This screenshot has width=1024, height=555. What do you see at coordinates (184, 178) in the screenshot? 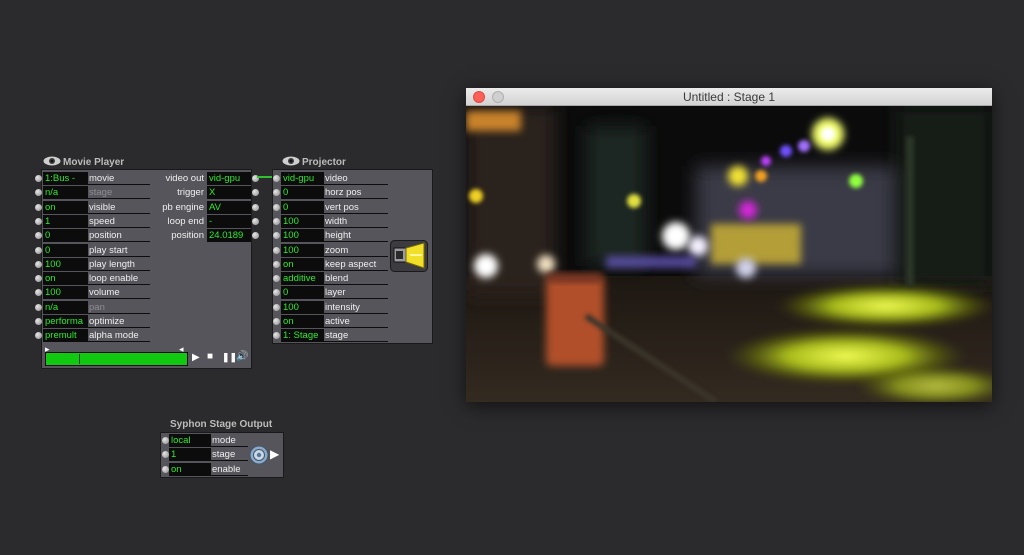
I see `output-label: video out` at bounding box center [184, 178].